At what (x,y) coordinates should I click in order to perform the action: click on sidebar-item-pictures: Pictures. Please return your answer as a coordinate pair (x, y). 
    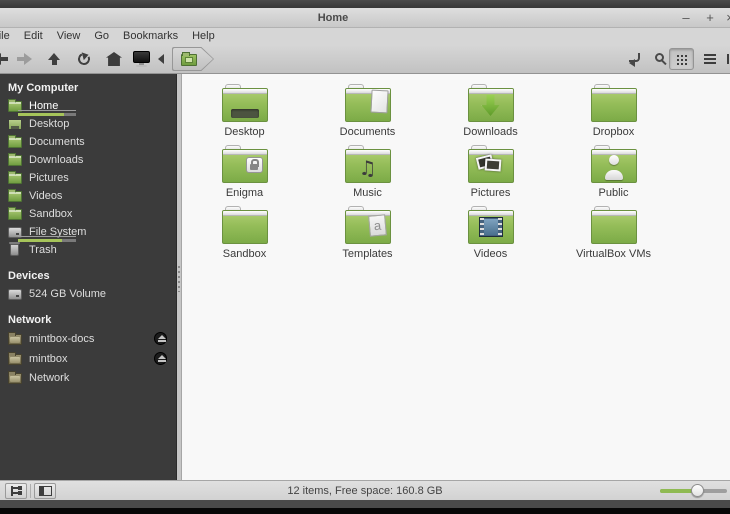
    Looking at the image, I should click on (88, 178).